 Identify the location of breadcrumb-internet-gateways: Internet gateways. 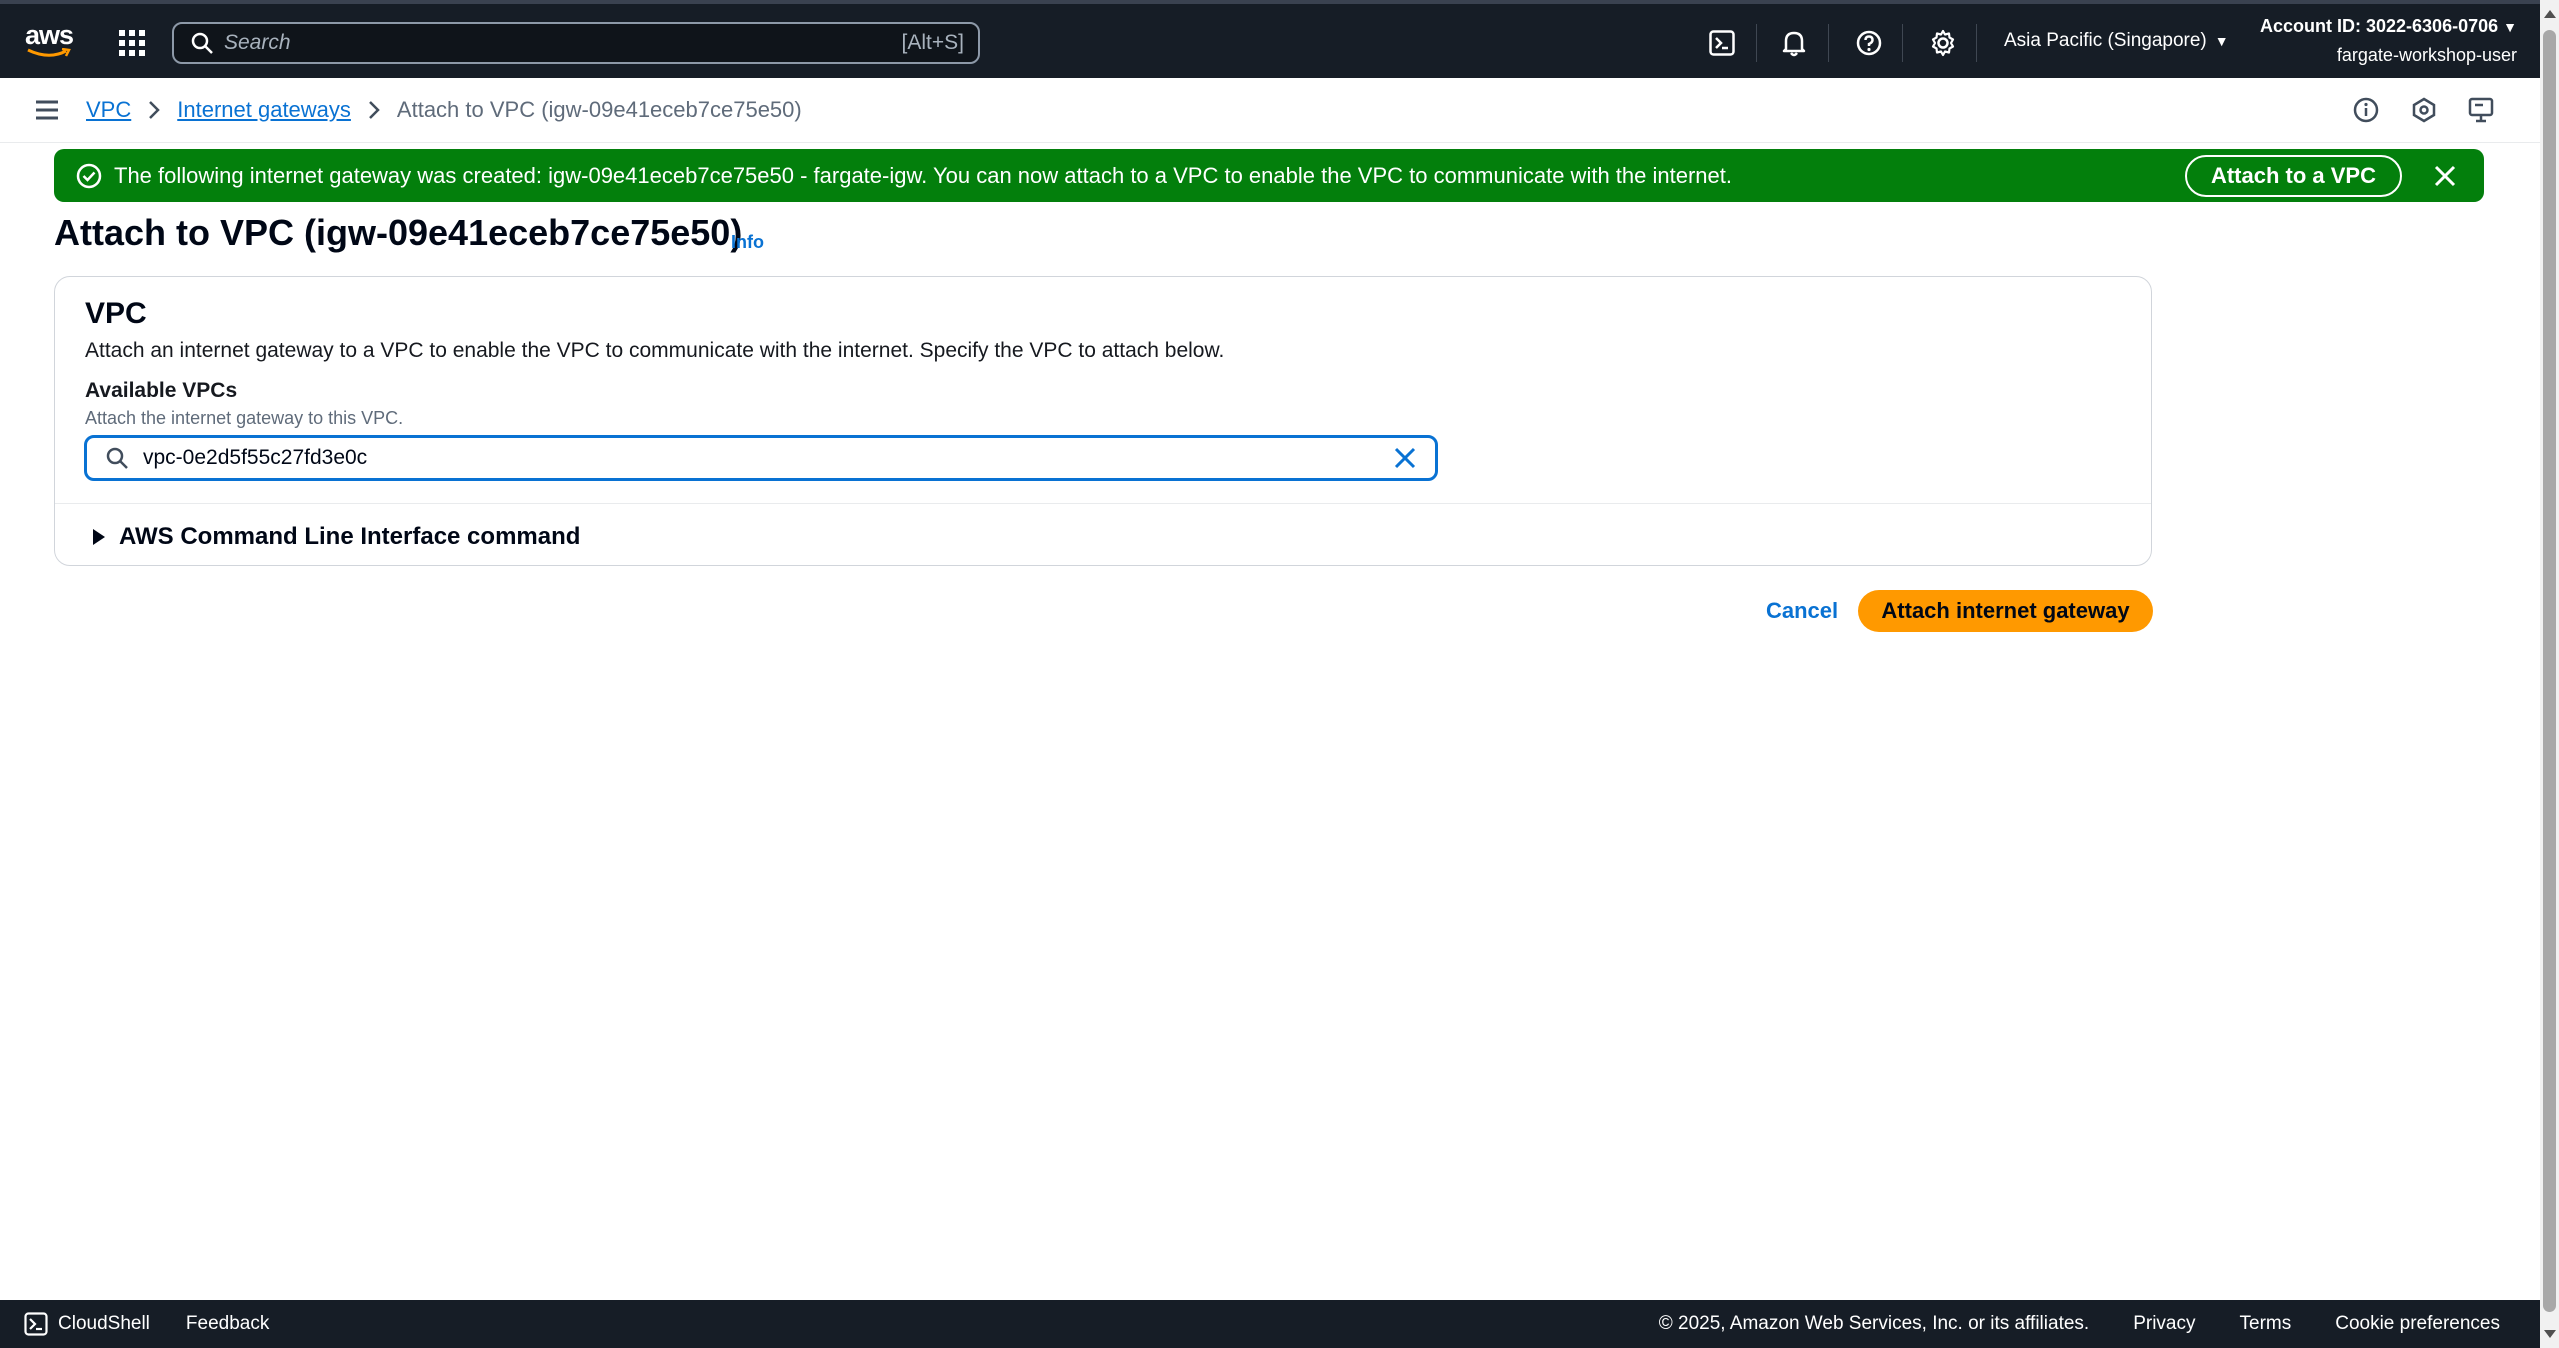
(264, 110).